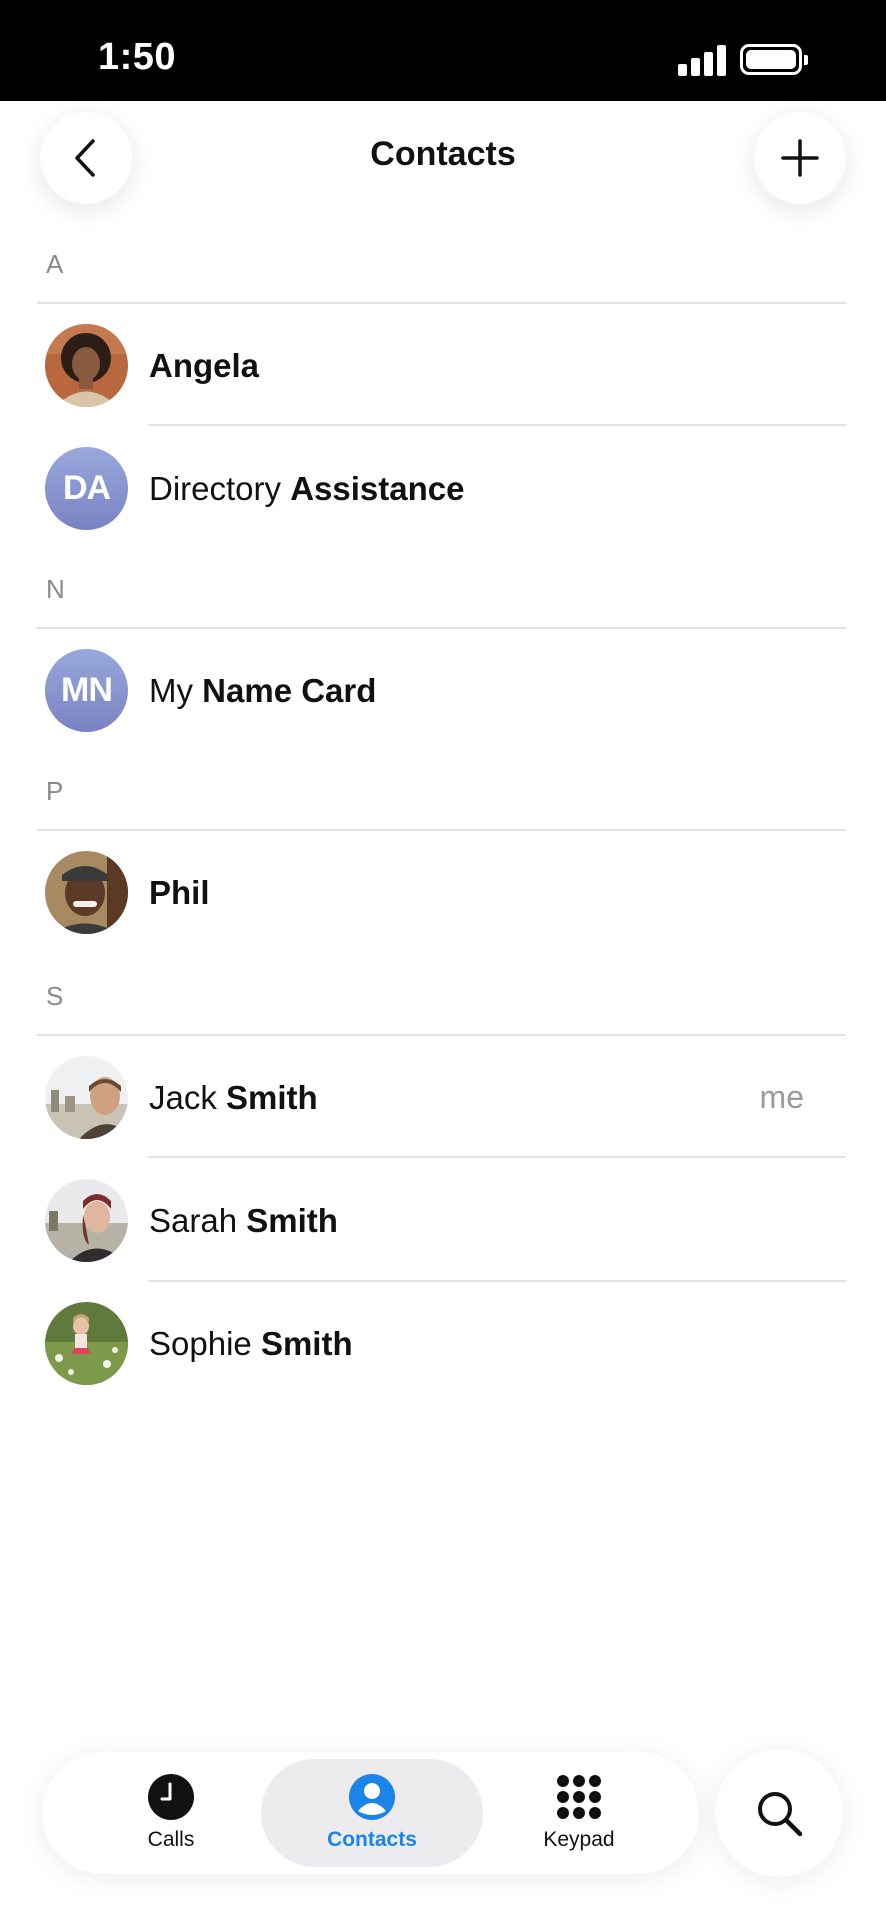 Image resolution: width=886 pixels, height=1918 pixels. Describe the element at coordinates (372, 1839) in the screenshot. I see `tab-label: Contacts` at that location.